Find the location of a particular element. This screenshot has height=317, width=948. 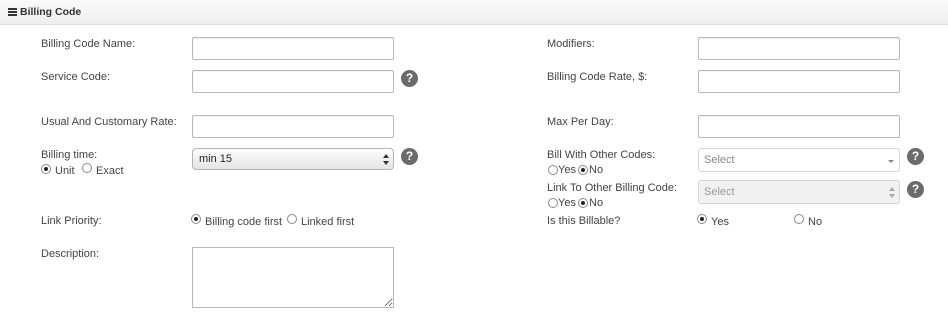

panel-header: Billing Code is located at coordinates (474, 12).